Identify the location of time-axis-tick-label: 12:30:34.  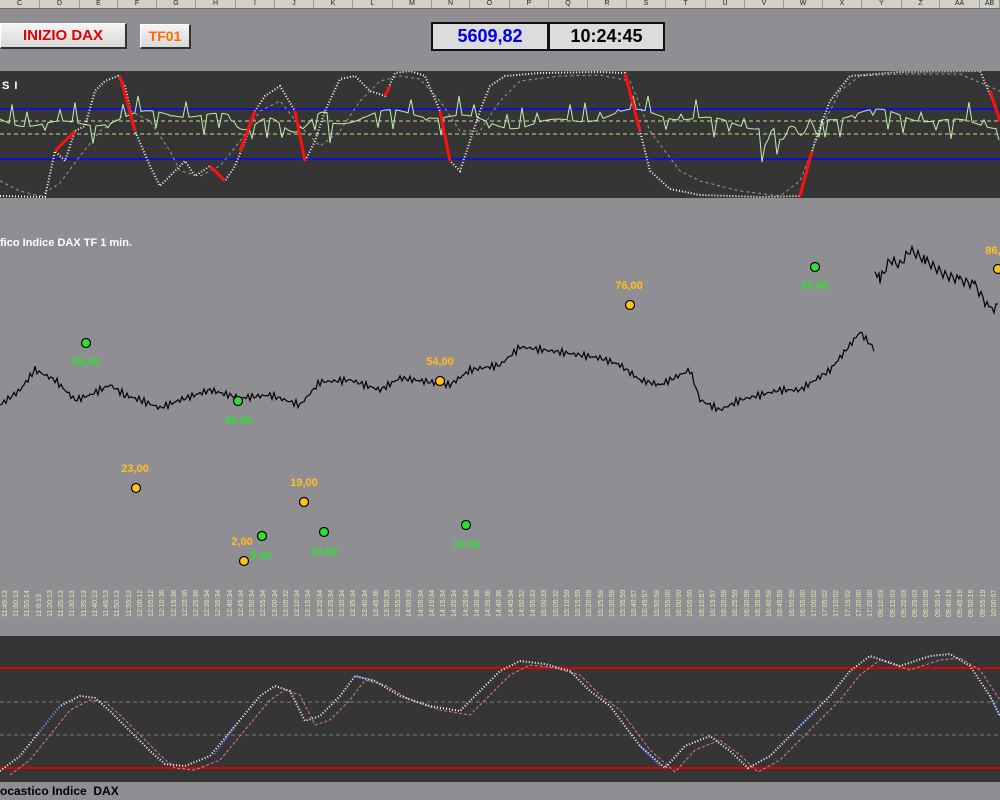
(208, 603).